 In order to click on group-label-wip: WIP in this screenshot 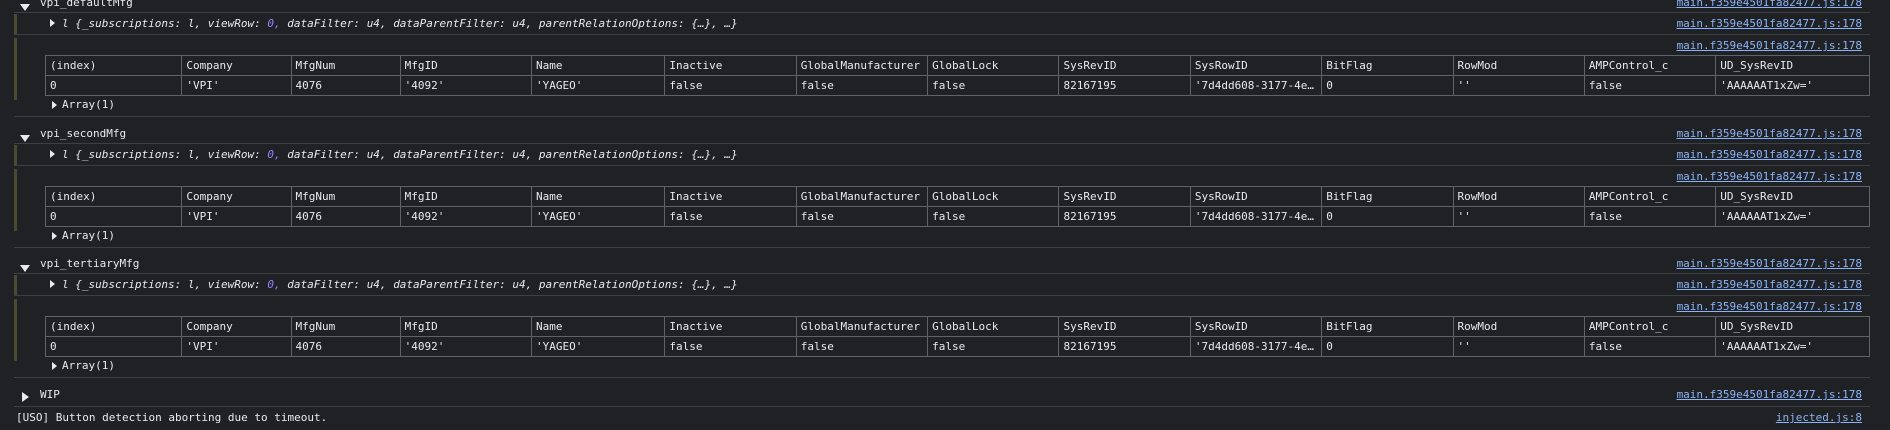, I will do `click(50, 394)`.